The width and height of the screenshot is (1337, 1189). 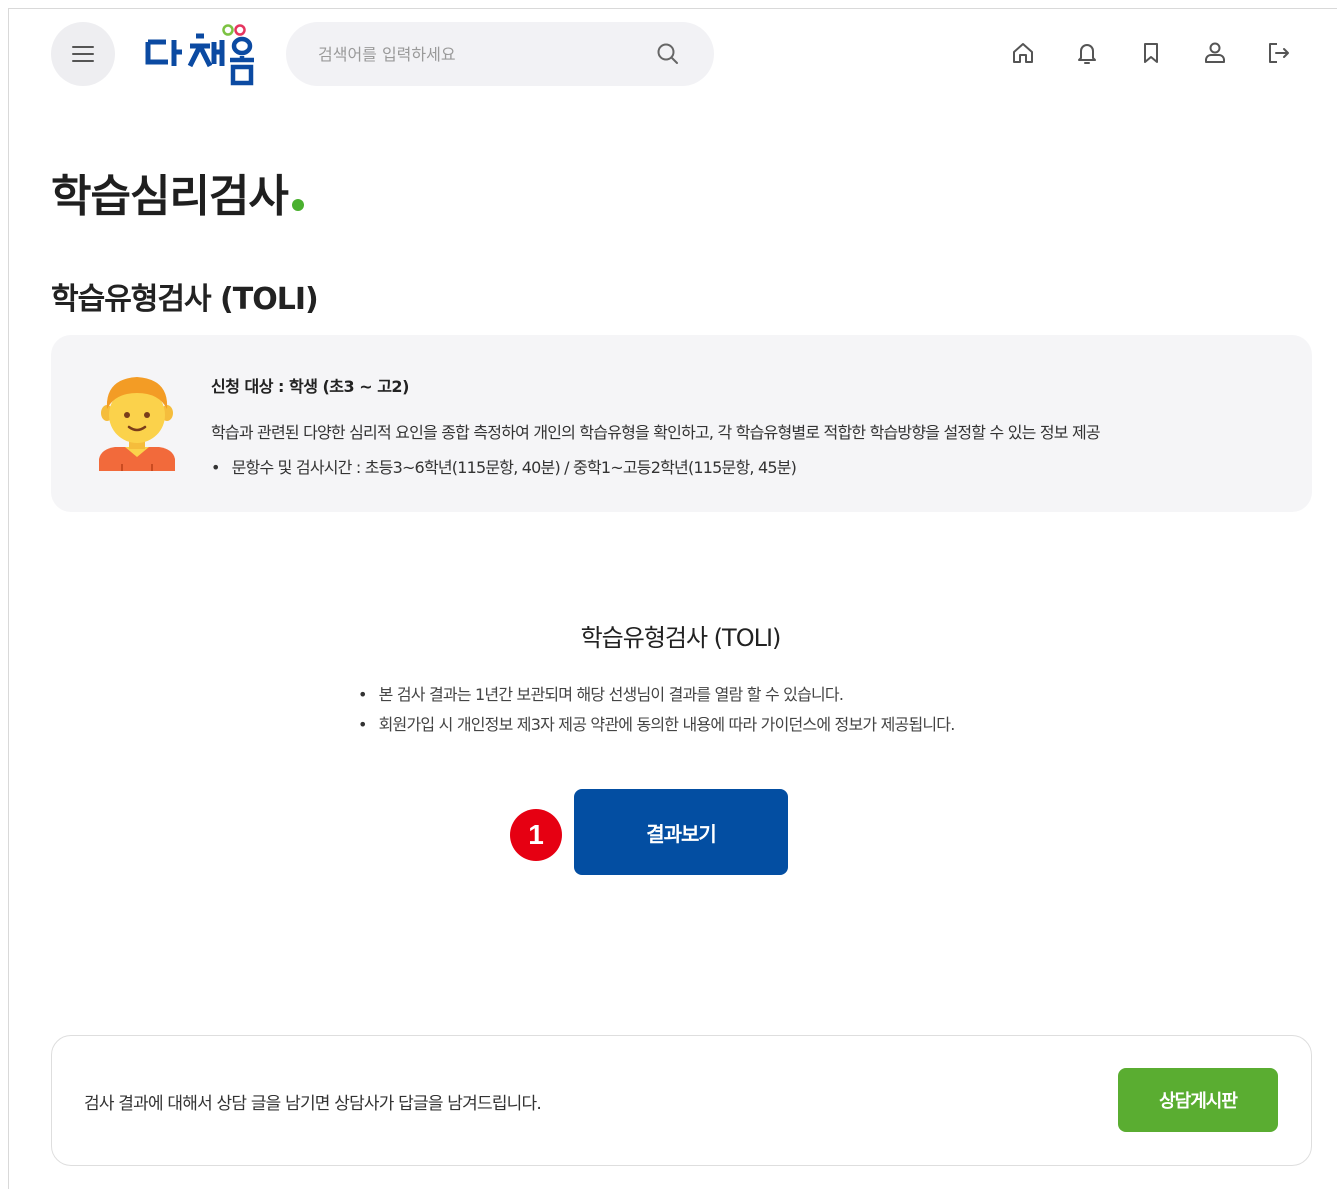 What do you see at coordinates (536, 835) in the screenshot?
I see `step-badge: 1` at bounding box center [536, 835].